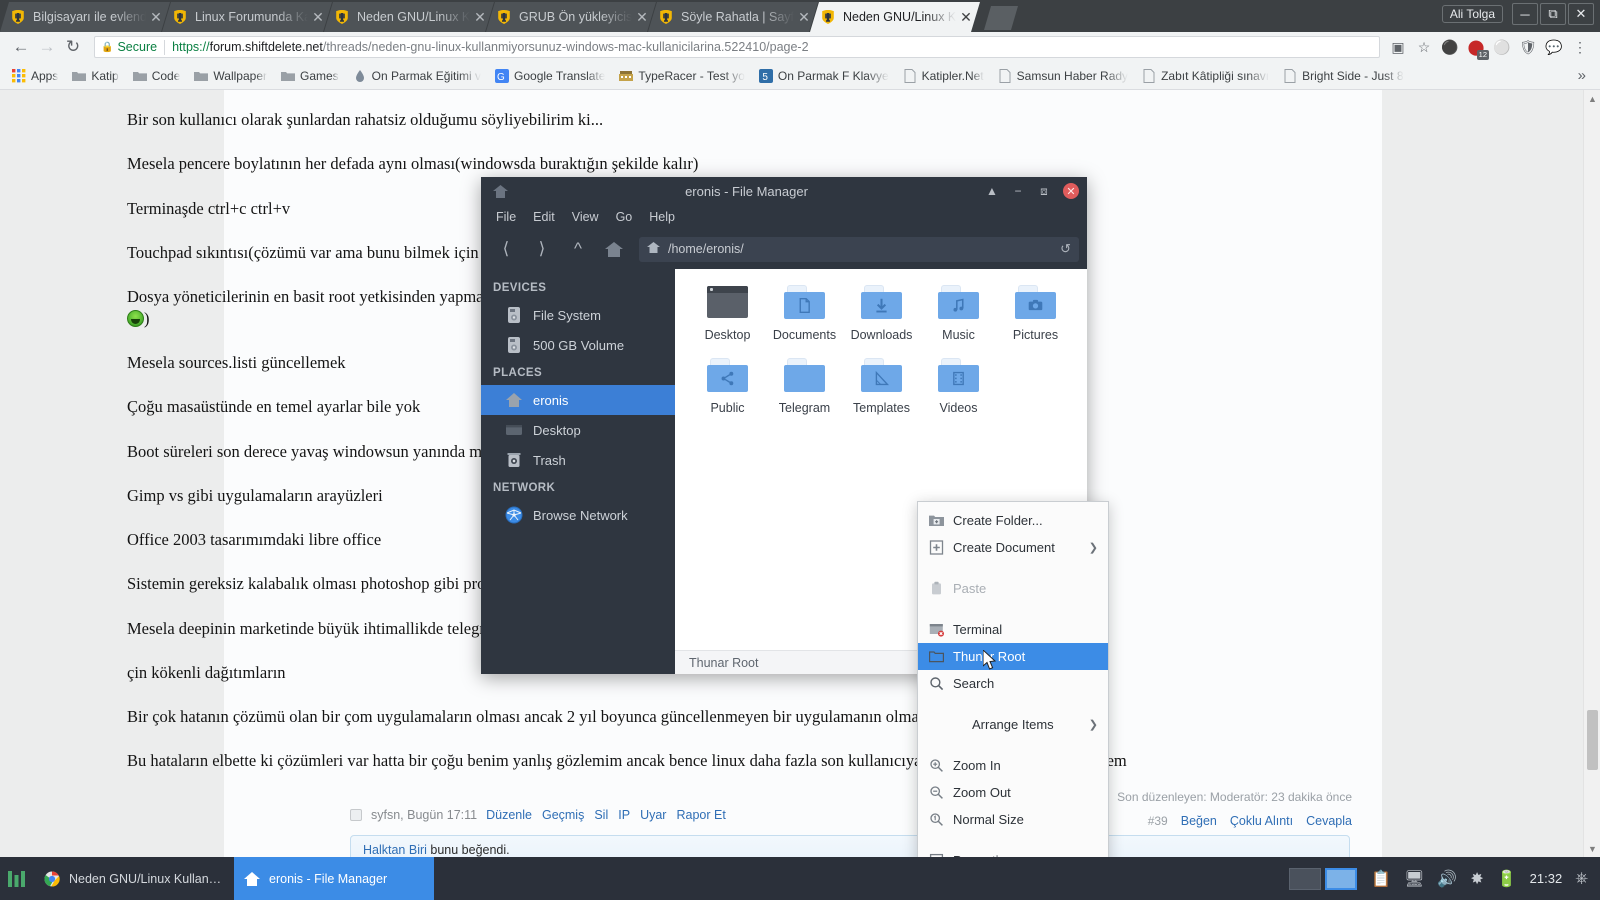 The image size is (1600, 900). I want to click on extension-icon-adblock: ⬤ 12, so click(1476, 47).